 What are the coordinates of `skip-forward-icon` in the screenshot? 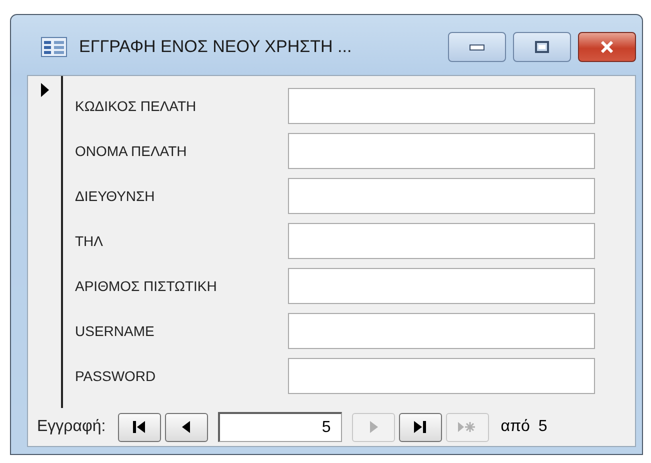 It's located at (420, 427).